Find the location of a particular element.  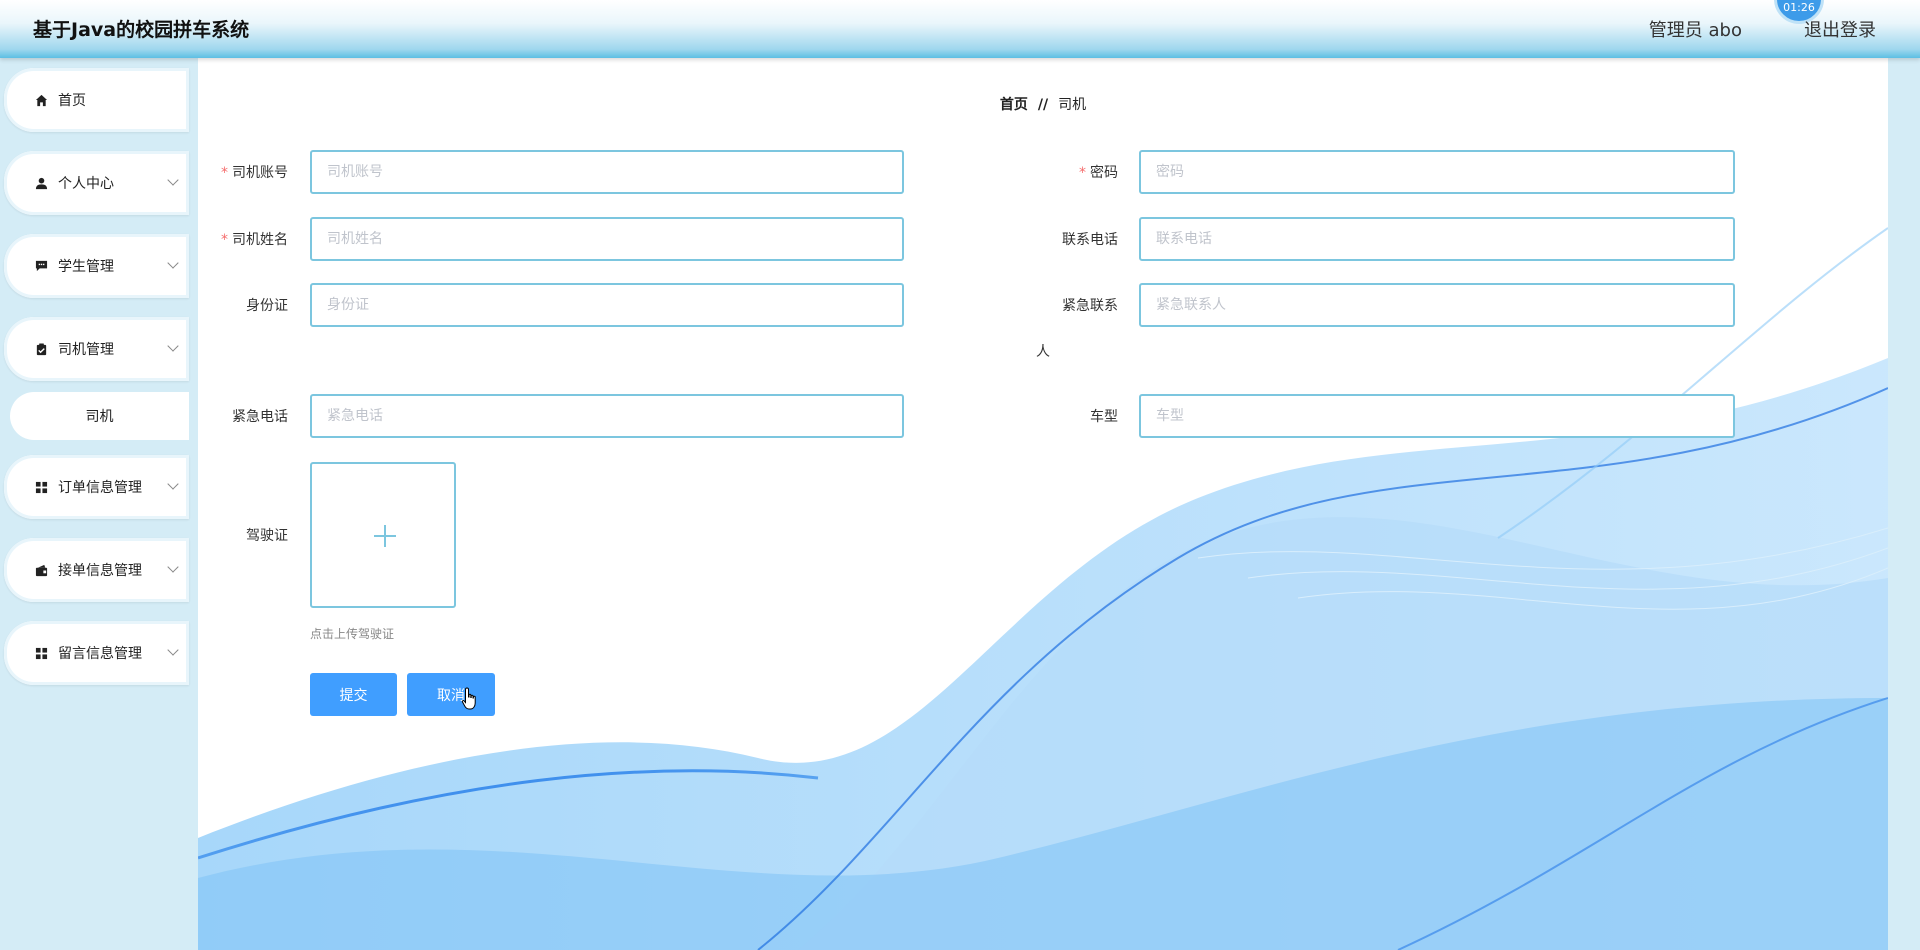

emergency-contact-label-wrap: 人 is located at coordinates (1043, 352).